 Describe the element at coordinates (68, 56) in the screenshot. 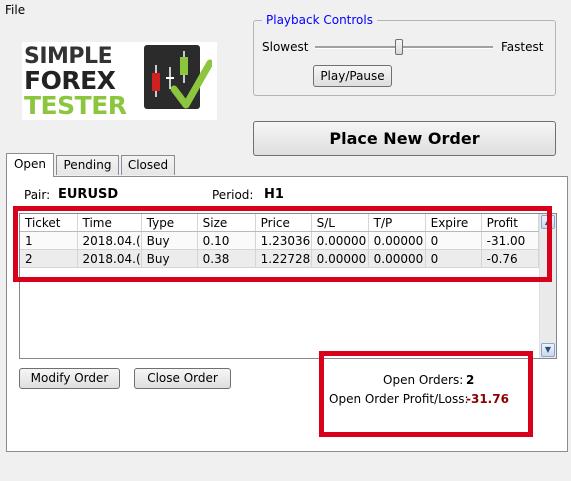

I see `logo-line-simple: SIMPLE` at that location.